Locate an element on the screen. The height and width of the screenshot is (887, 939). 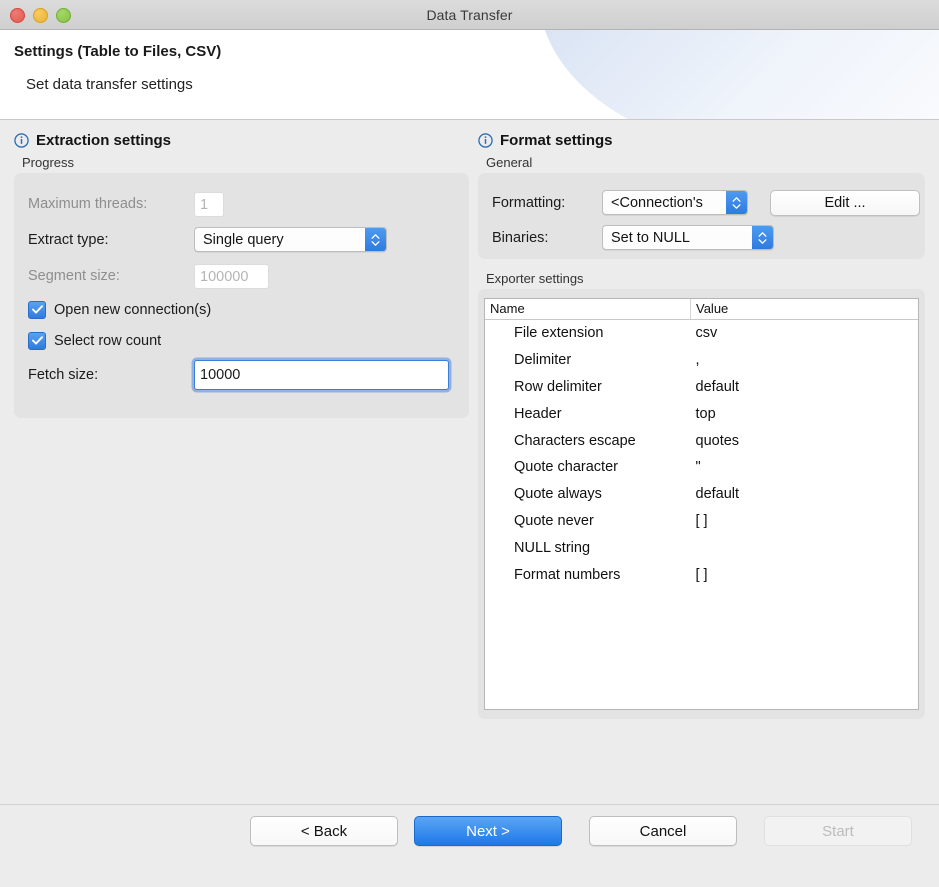
dialog-button-bar: < Back Next > Cancel Start is located at coordinates (469, 845).